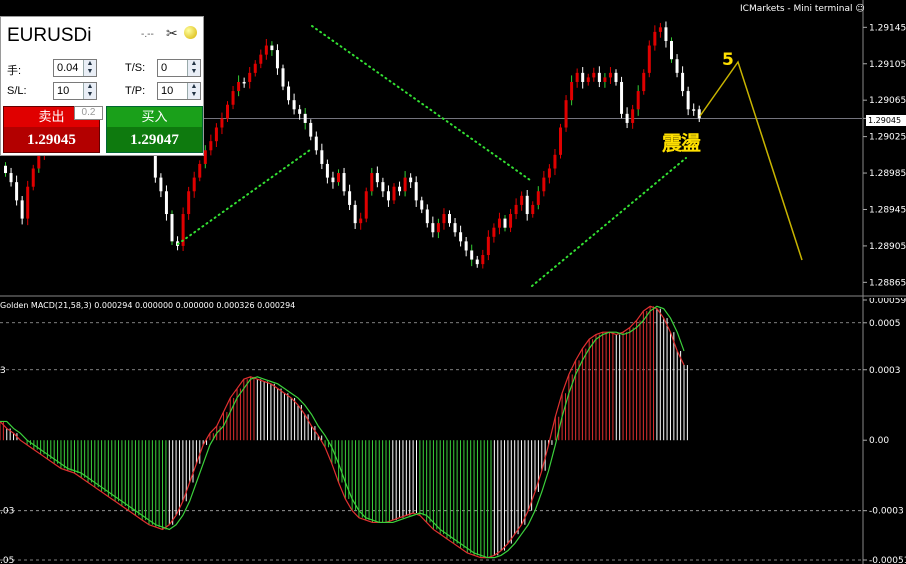 The height and width of the screenshot is (564, 906). Describe the element at coordinates (135, 68) in the screenshot. I see `ts-label: T/S:` at that location.